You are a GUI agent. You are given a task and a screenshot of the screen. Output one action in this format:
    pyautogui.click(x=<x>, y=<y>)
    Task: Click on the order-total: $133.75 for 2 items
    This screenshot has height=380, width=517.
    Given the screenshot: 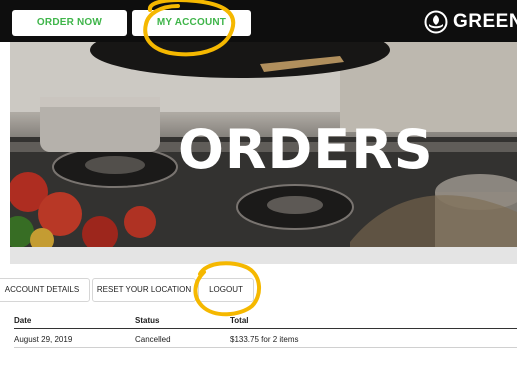 What is the action you would take?
    pyautogui.click(x=264, y=339)
    